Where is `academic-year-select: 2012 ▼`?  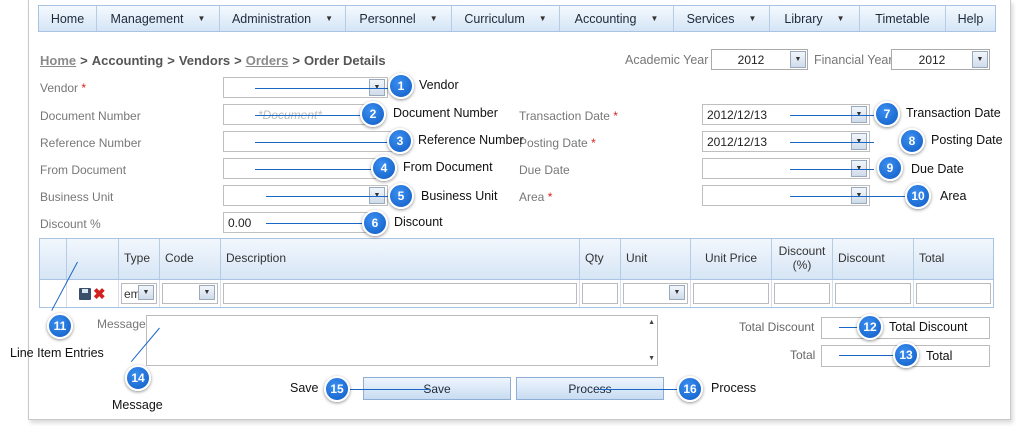
academic-year-select: 2012 ▼ is located at coordinates (759, 59).